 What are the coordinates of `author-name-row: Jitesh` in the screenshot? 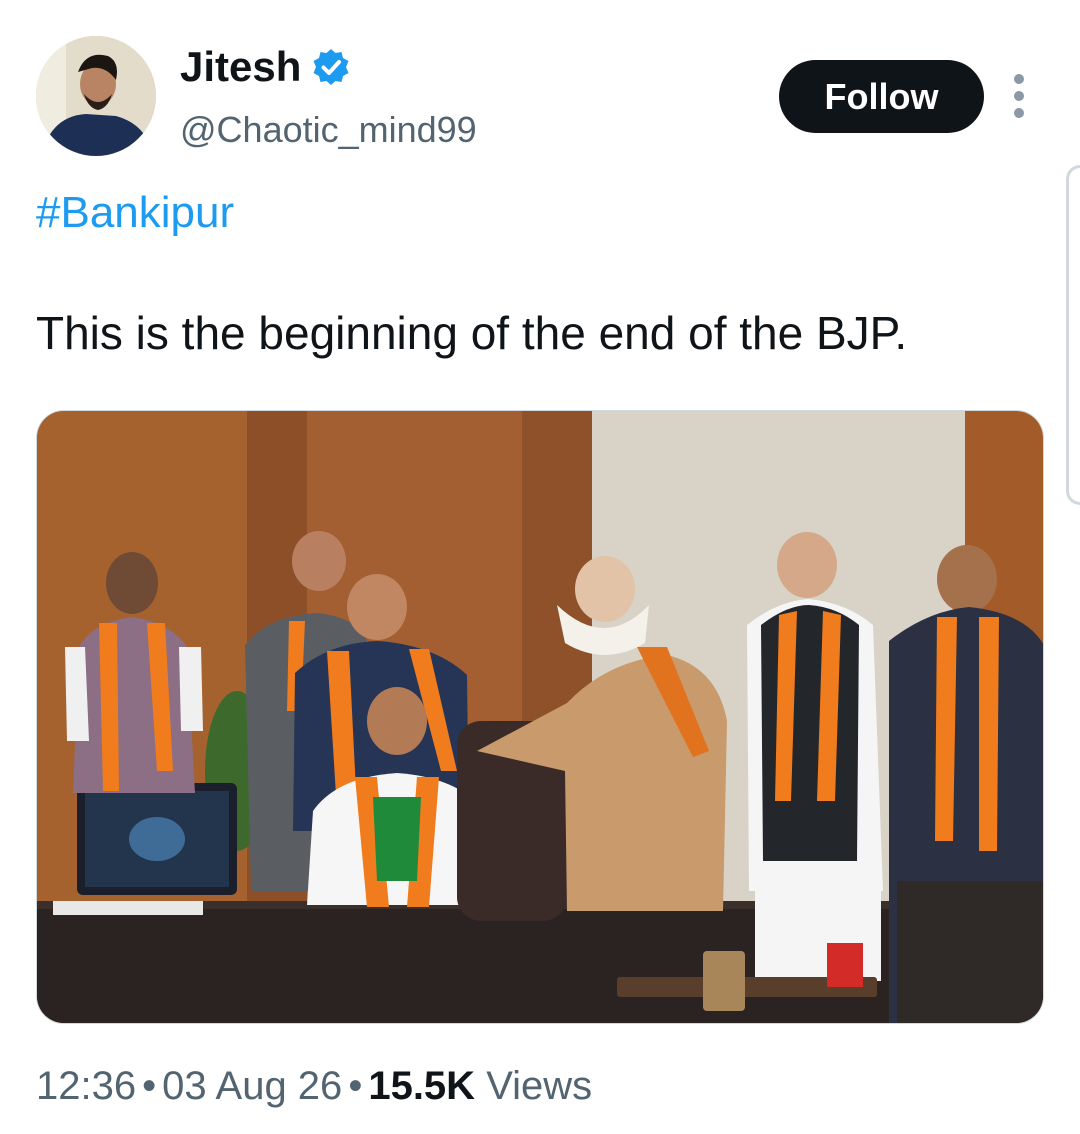 It's located at (265, 67).